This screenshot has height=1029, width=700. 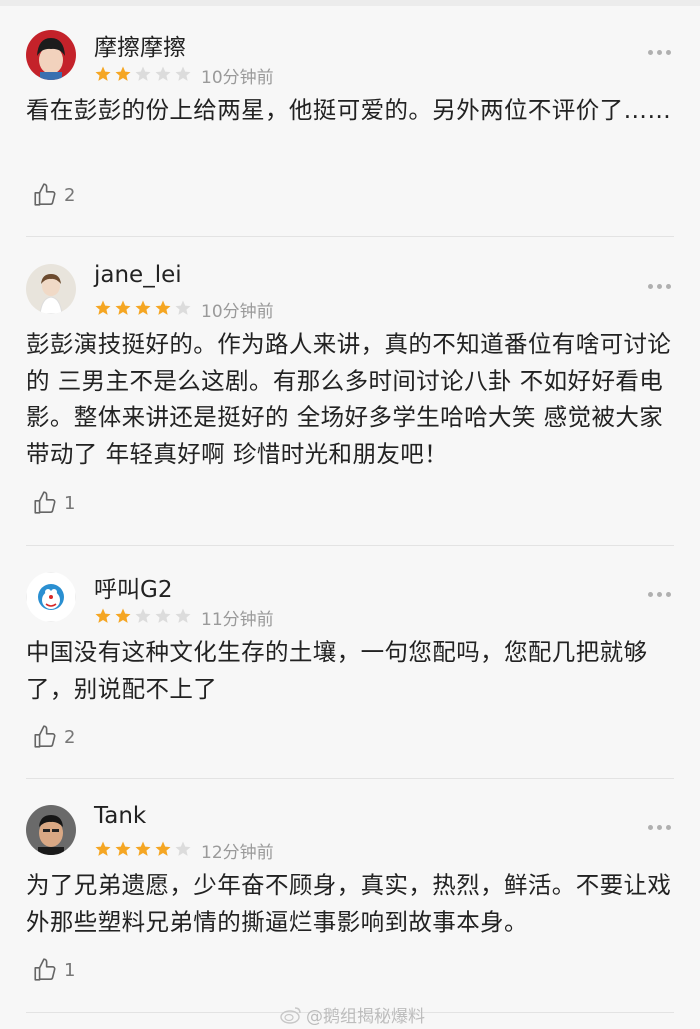 What do you see at coordinates (237, 620) in the screenshot?
I see `timestamp: 11分钟前` at bounding box center [237, 620].